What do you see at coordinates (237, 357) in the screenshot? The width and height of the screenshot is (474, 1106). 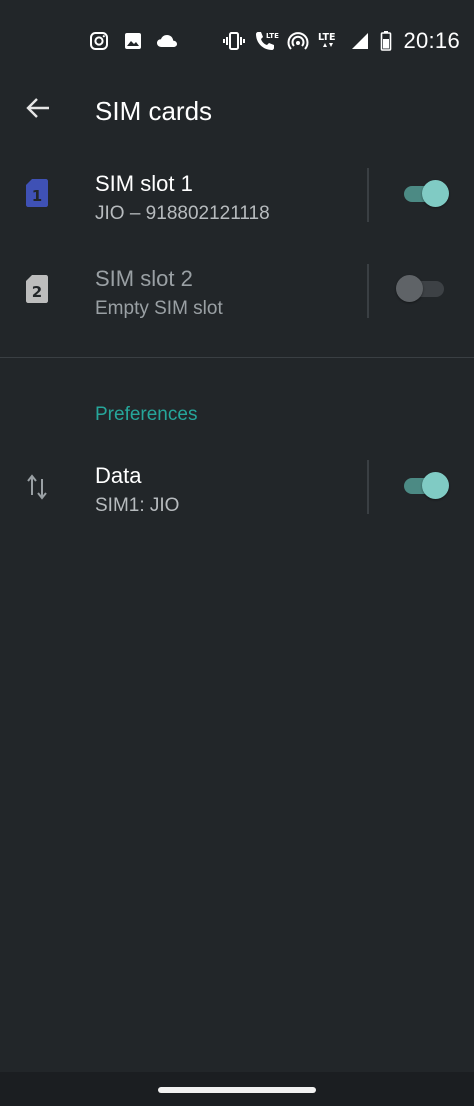 I see `section-divider` at bounding box center [237, 357].